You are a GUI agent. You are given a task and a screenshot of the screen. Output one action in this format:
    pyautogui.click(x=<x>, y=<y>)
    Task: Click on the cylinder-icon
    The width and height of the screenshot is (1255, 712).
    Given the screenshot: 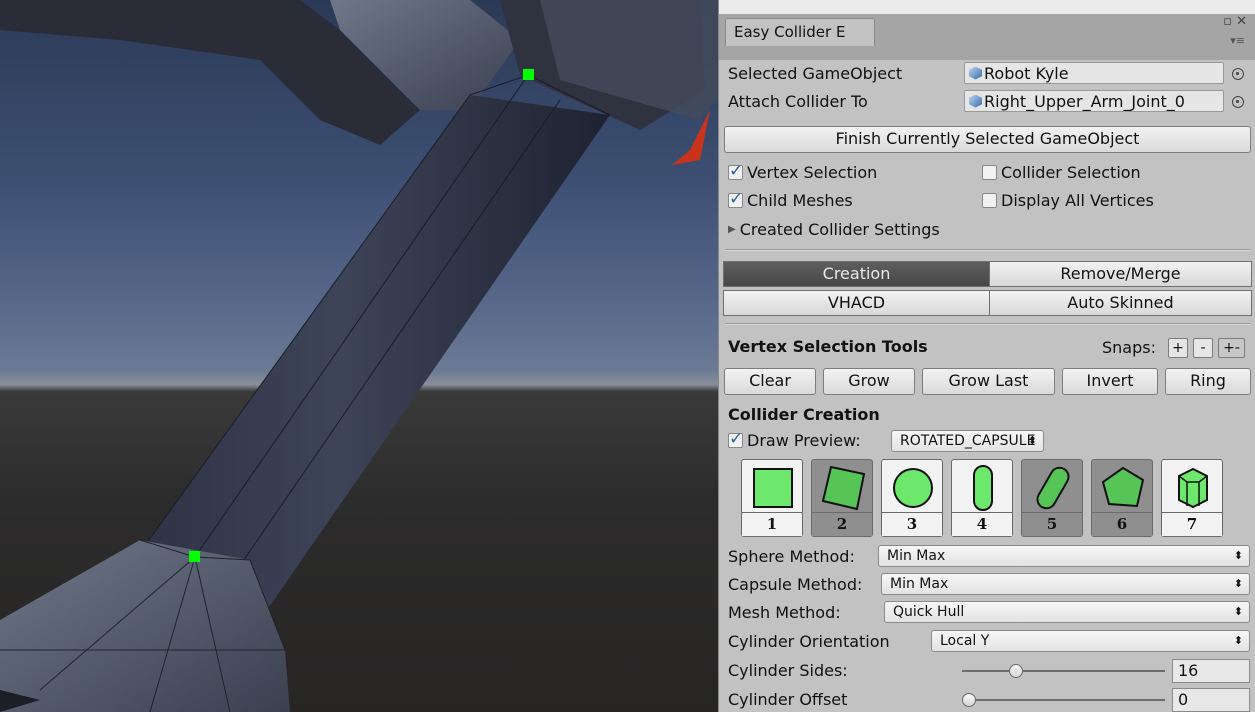 What is the action you would take?
    pyautogui.click(x=1193, y=488)
    